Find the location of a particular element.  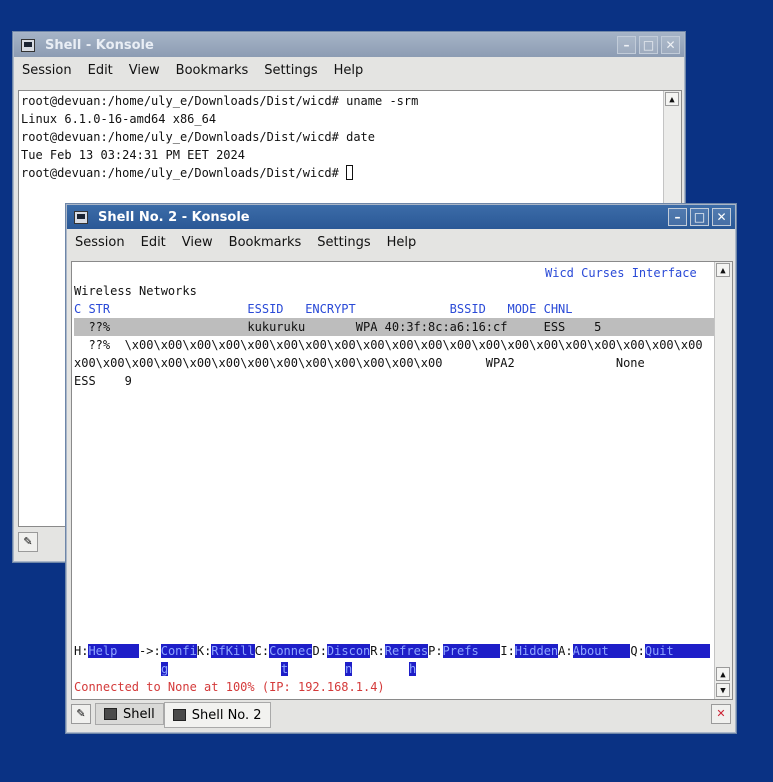

network-row-kukuruku: ??% kukuruku WPA 40:3f:8c:a6:16:cf ESS 5 is located at coordinates (337, 327).